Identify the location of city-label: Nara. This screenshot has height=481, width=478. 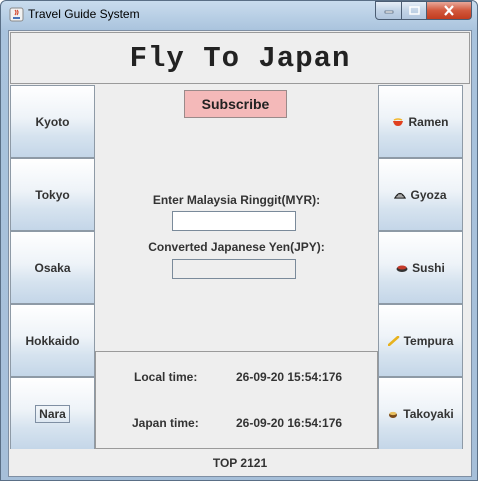
(52, 413).